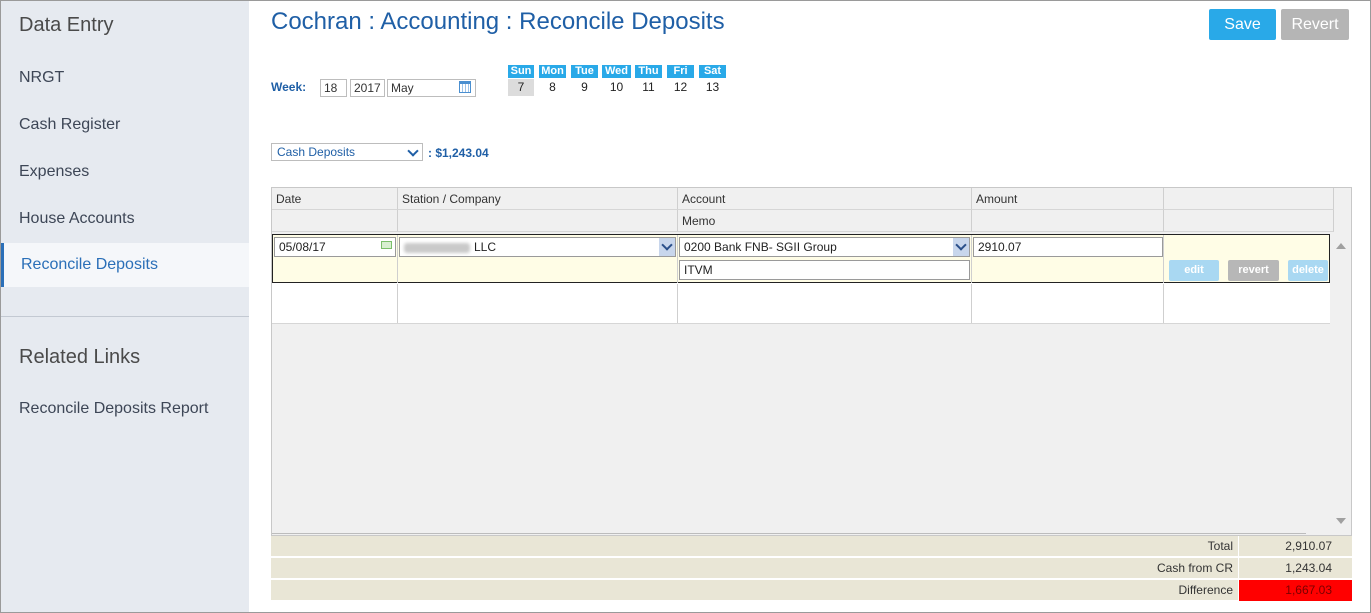 The height and width of the screenshot is (613, 1371). Describe the element at coordinates (335, 247) in the screenshot. I see `date-field: 05/08/17` at that location.